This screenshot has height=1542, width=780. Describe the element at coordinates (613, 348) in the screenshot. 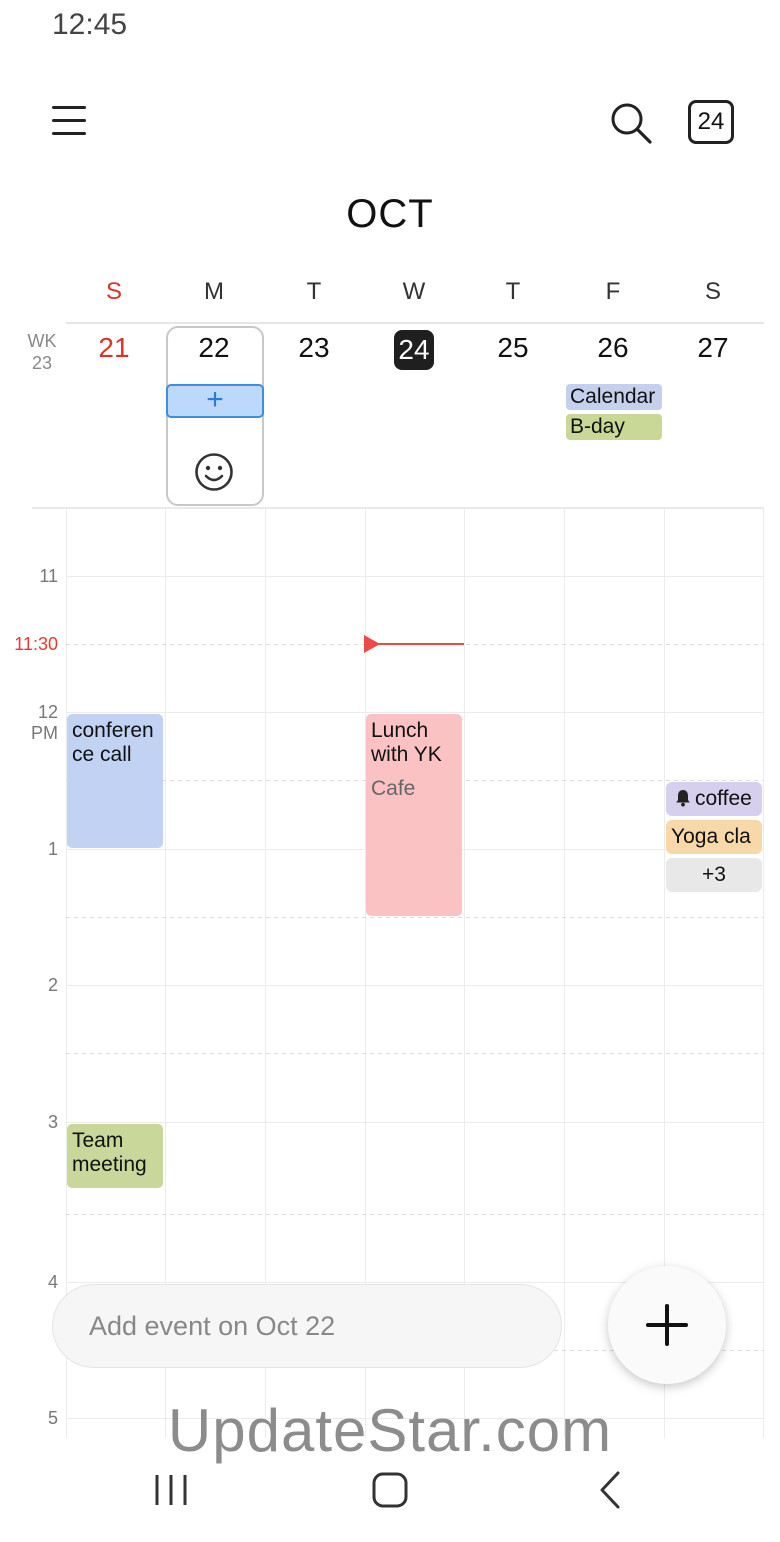

I see `date-26: 26` at that location.